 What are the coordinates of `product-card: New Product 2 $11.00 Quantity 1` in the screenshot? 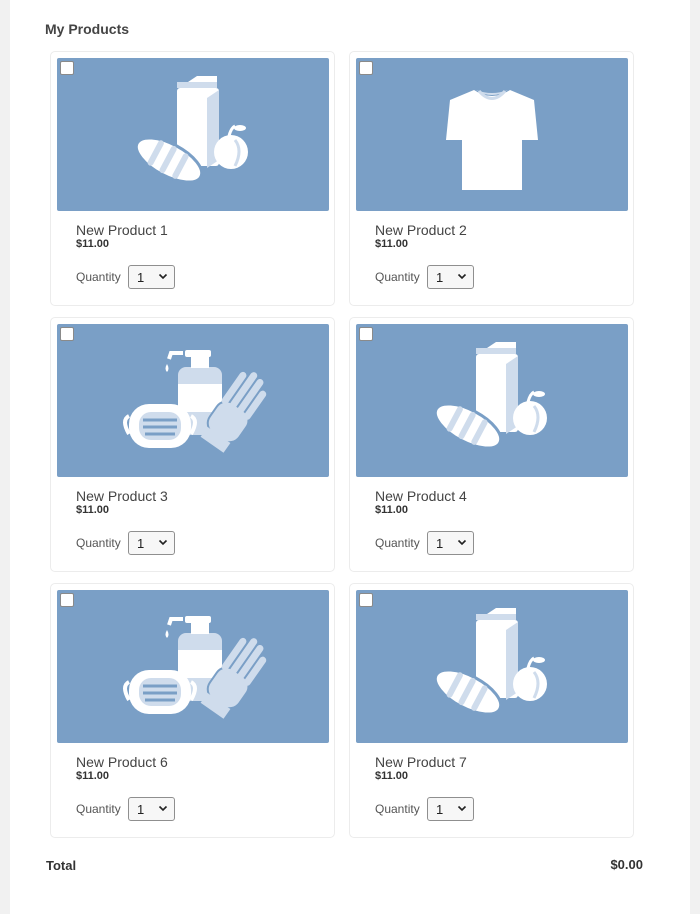 It's located at (491, 178).